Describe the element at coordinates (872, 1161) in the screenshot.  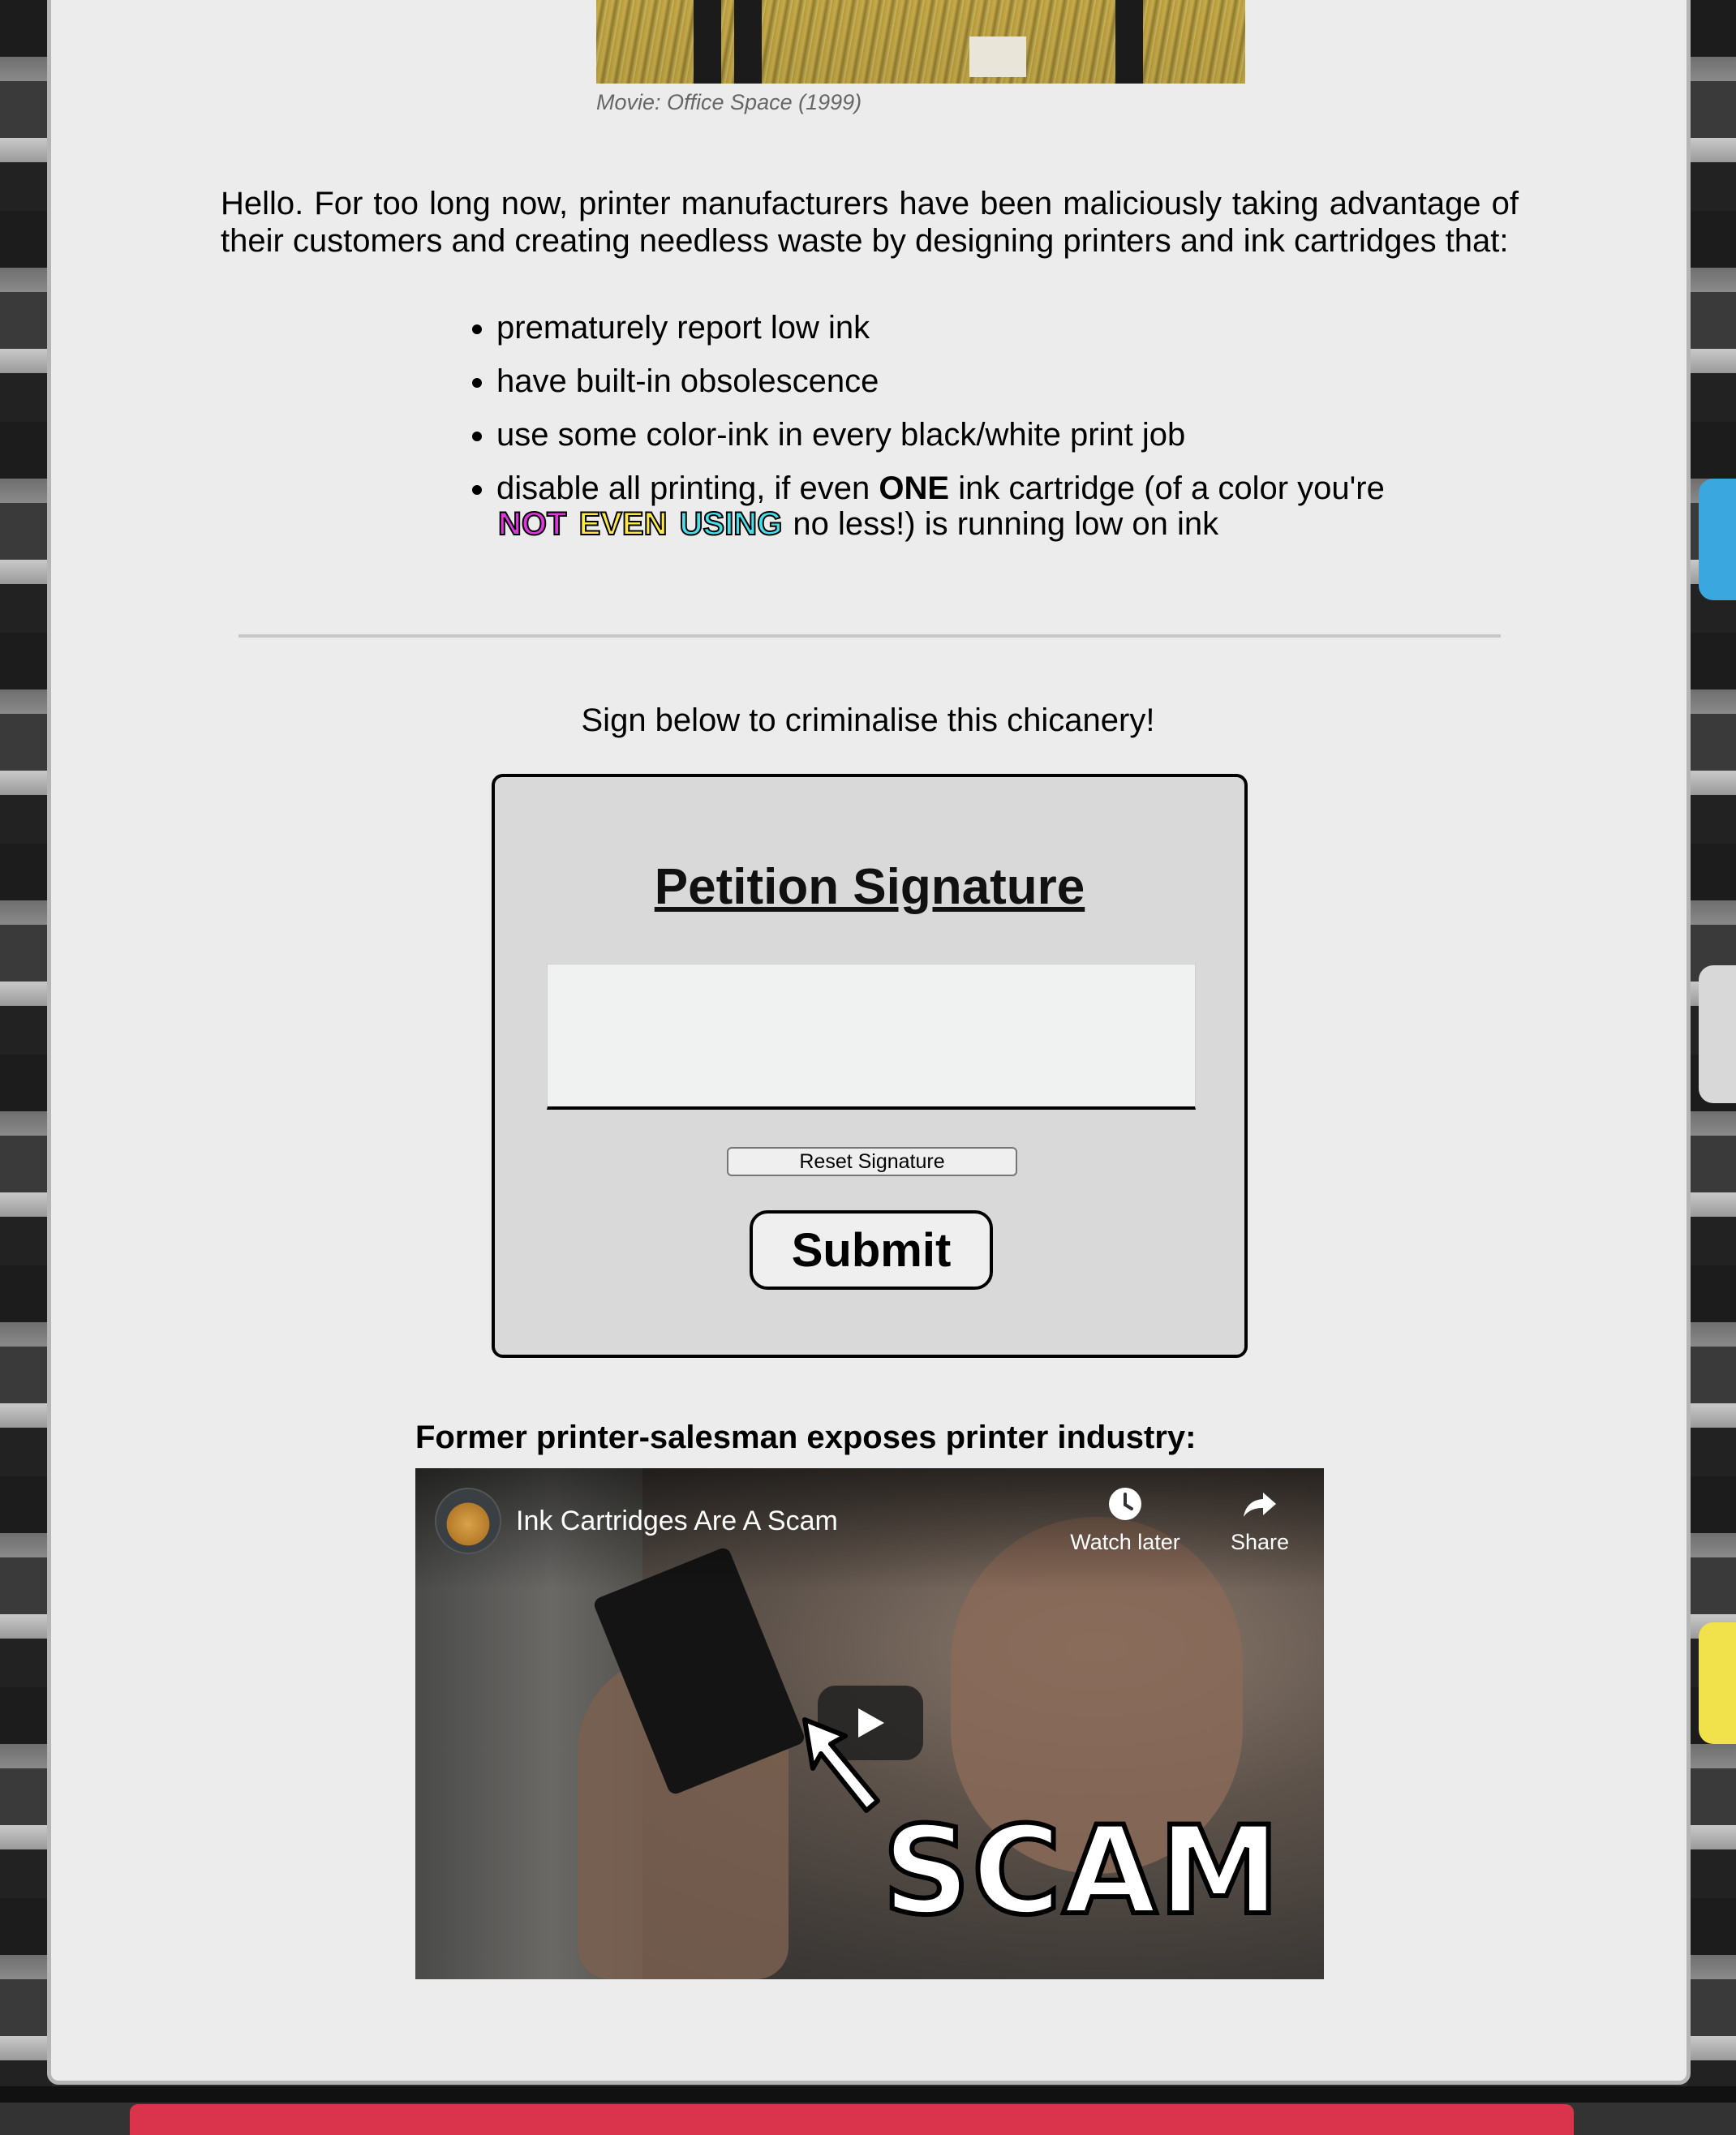
I see `reset-signature-button: Reset Signature` at that location.